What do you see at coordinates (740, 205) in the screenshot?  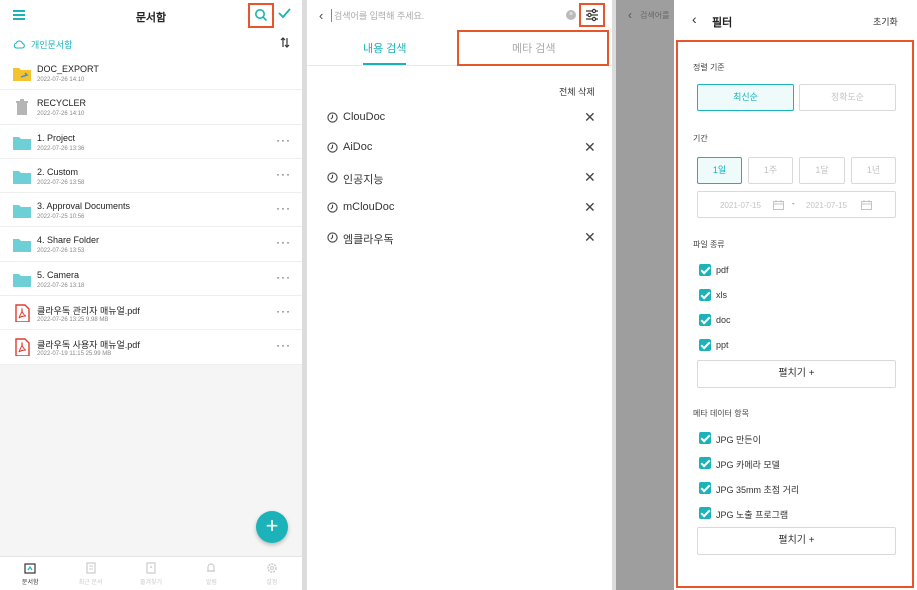 I see `date-from: 2021-07-15` at bounding box center [740, 205].